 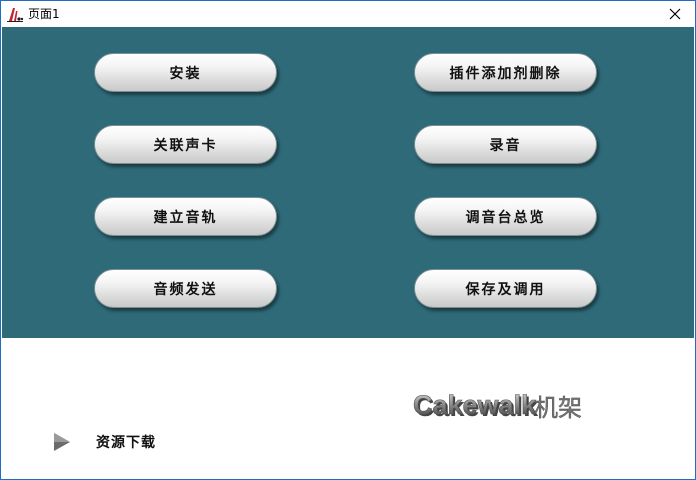 I want to click on record-button-label: 录音, so click(x=505, y=145).